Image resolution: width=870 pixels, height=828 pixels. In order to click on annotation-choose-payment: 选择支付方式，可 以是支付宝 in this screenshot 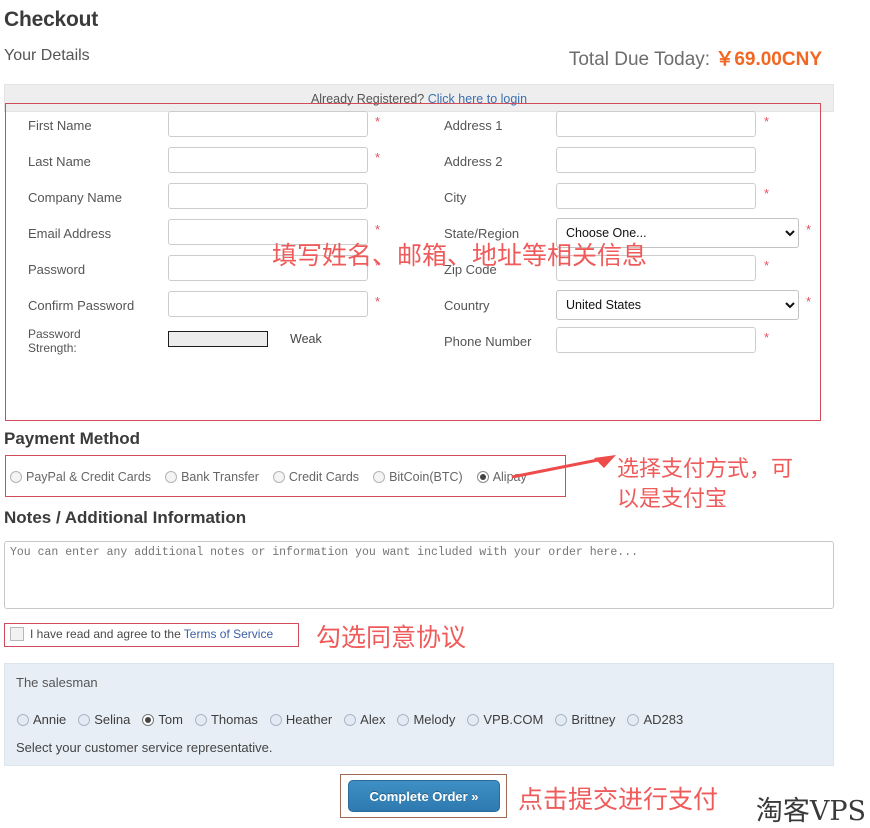, I will do `click(705, 485)`.